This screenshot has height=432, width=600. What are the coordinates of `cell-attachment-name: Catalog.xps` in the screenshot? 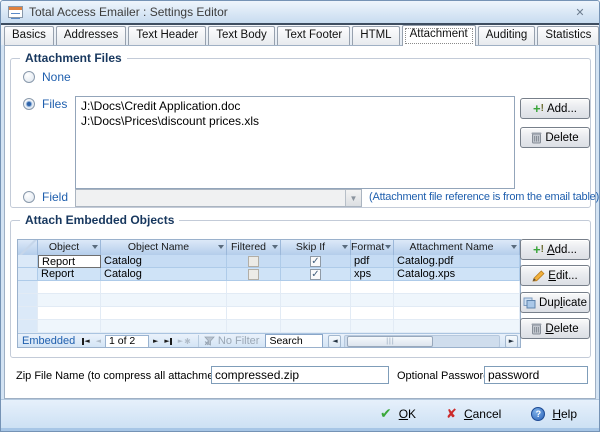 It's located at (457, 274).